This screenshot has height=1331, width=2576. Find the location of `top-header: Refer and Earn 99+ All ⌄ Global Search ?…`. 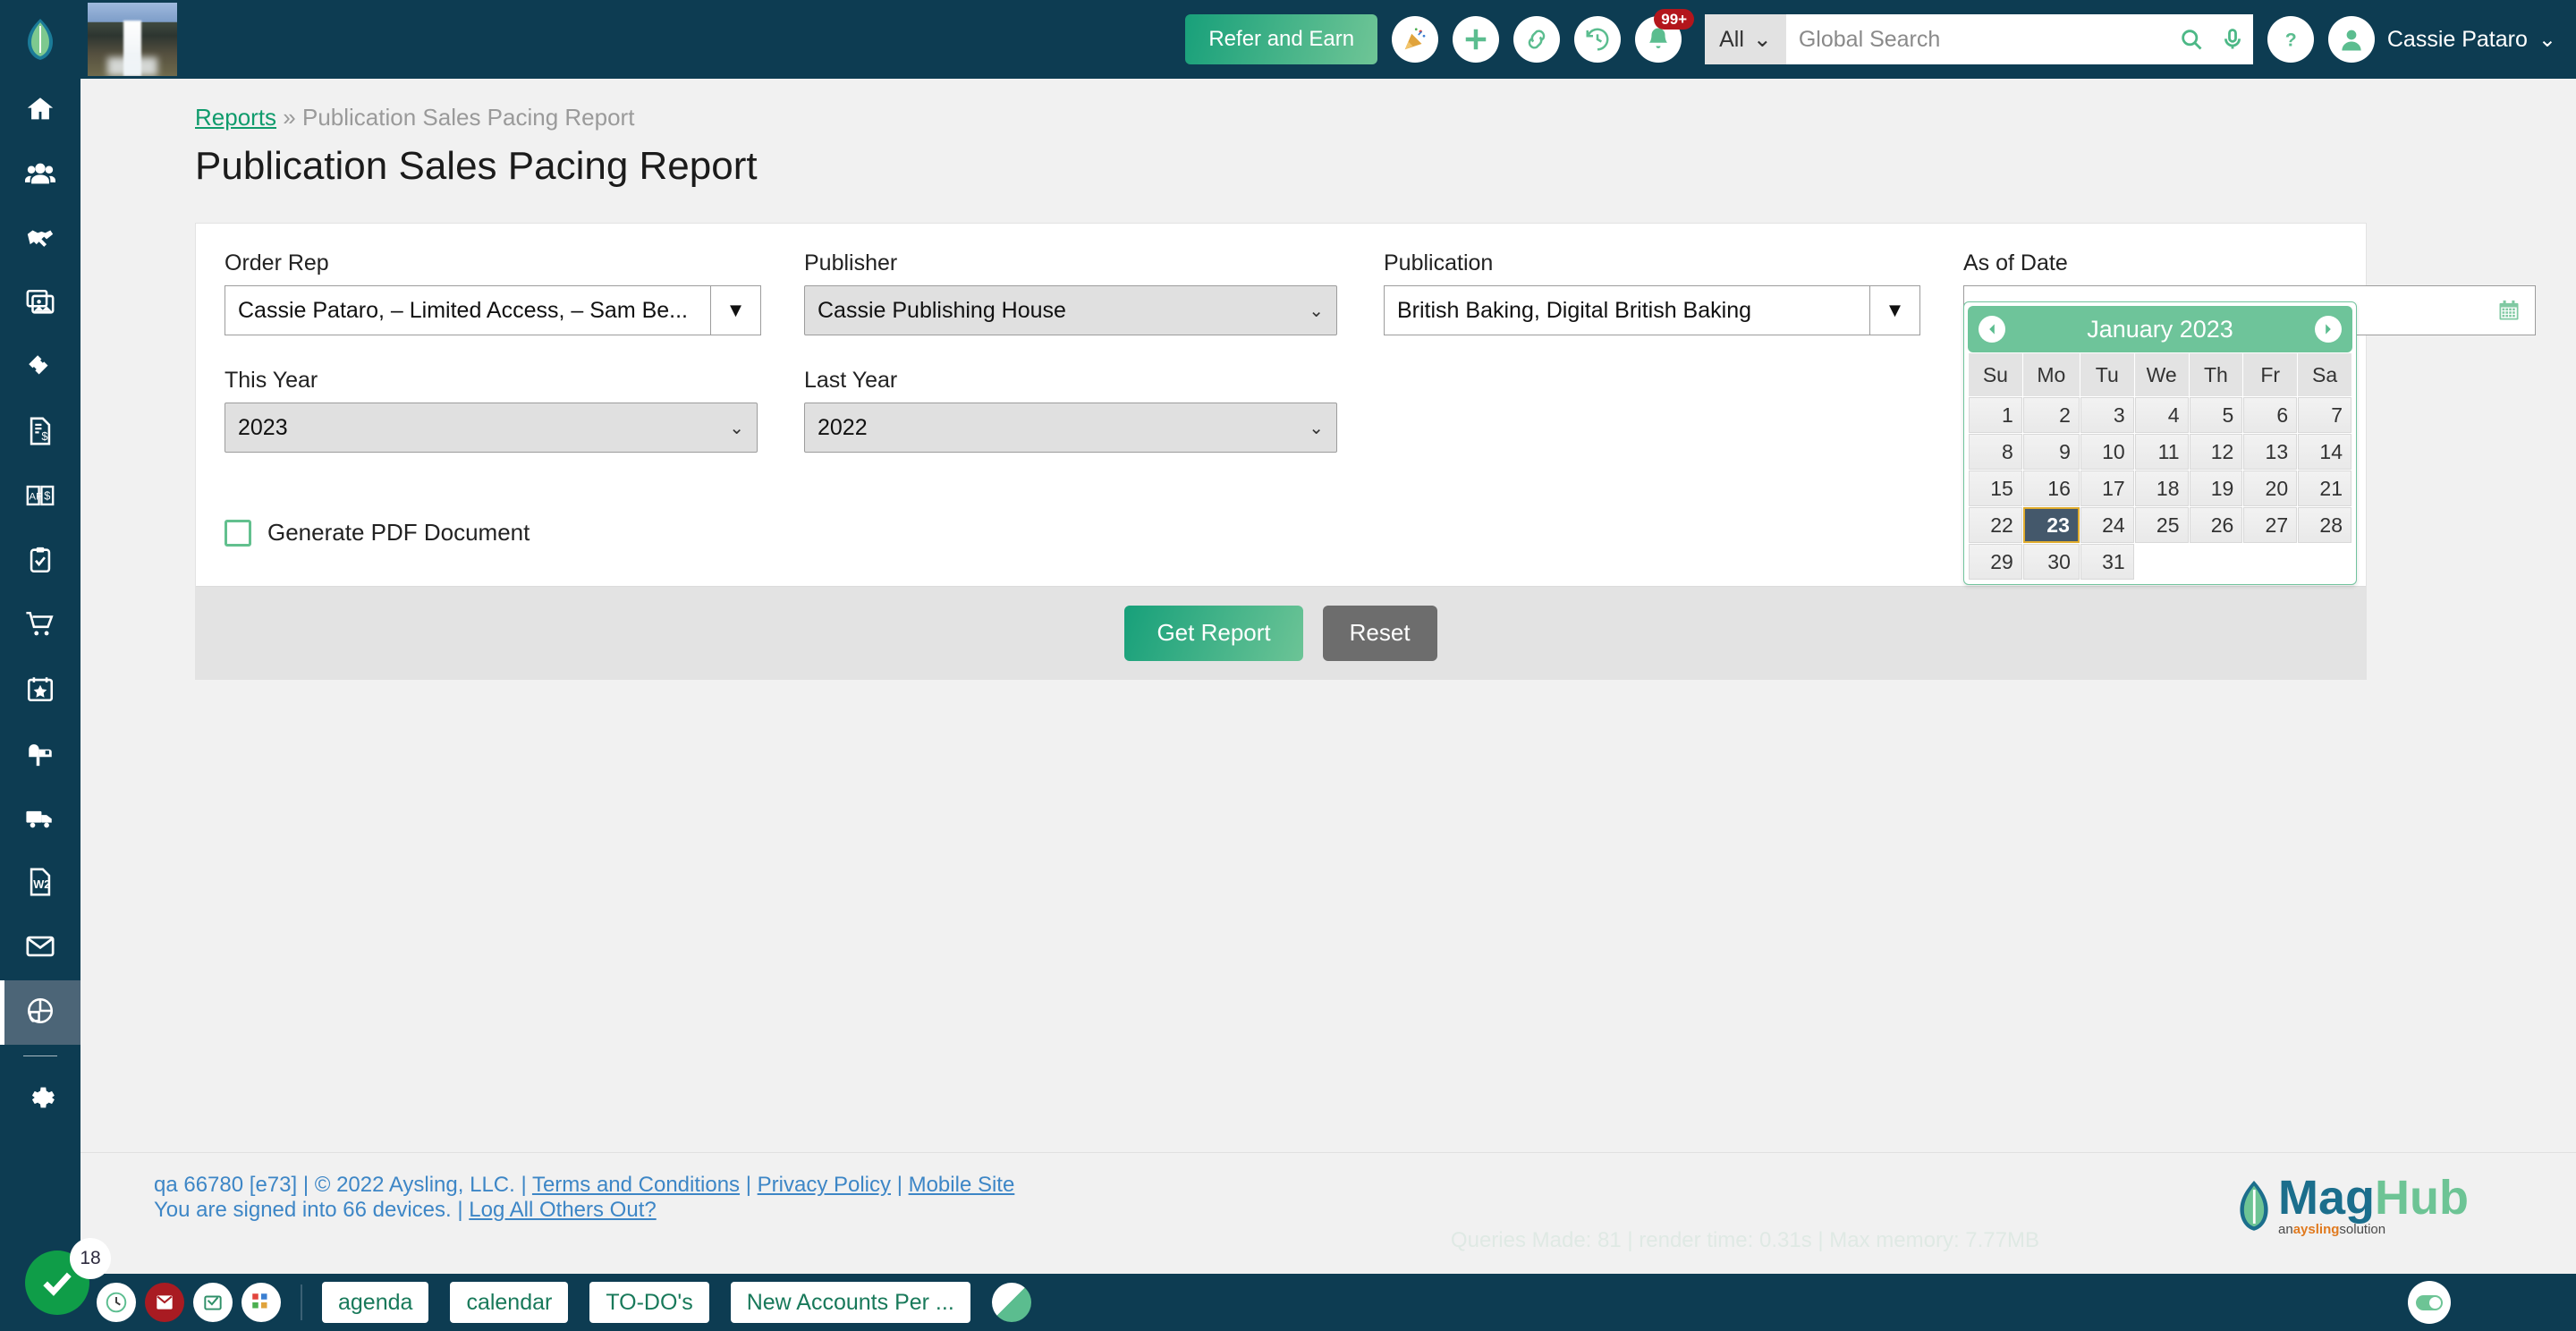

top-header: Refer and Earn 99+ All ⌄ Global Search ?… is located at coordinates (1328, 40).